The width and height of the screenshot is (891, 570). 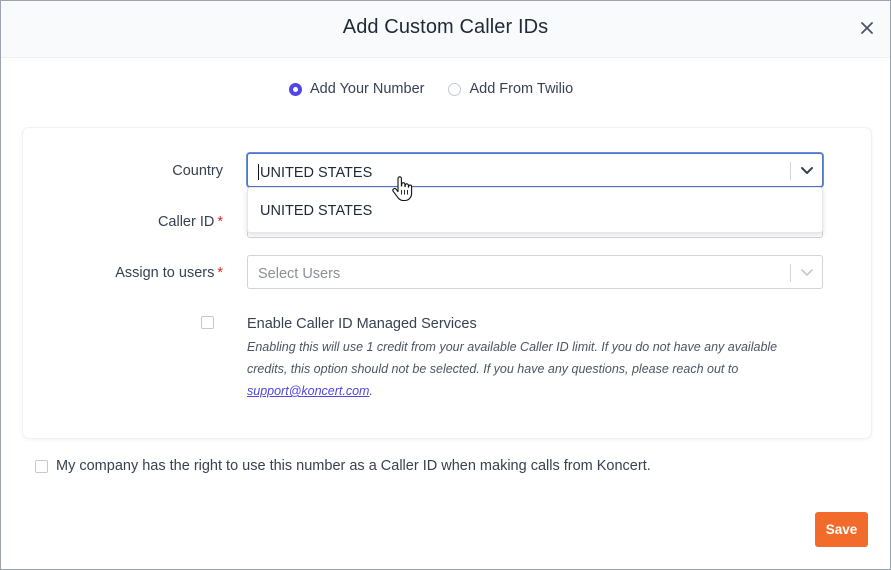 What do you see at coordinates (186, 222) in the screenshot?
I see `caller-id-label-text: Caller ID` at bounding box center [186, 222].